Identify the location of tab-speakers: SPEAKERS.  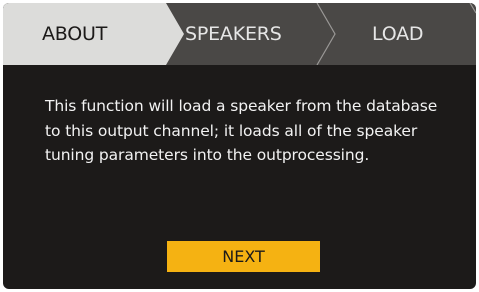
(233, 34).